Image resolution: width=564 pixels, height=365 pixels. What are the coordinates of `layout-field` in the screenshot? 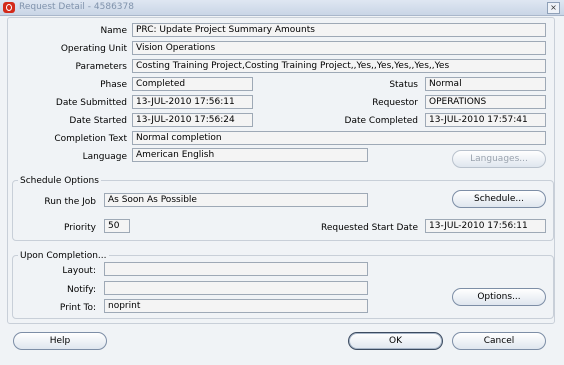 It's located at (236, 269).